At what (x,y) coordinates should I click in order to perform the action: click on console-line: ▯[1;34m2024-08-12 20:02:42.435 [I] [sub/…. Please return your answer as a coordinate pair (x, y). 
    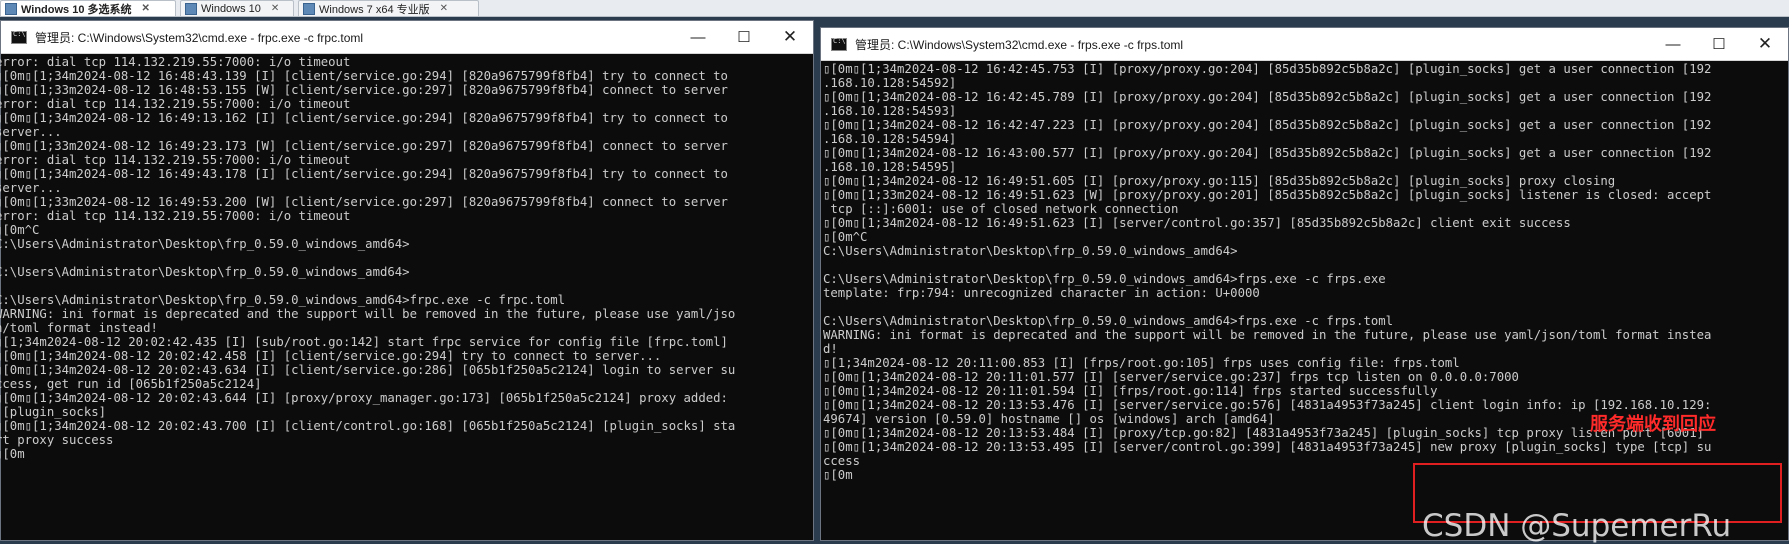
    Looking at the image, I should click on (364, 342).